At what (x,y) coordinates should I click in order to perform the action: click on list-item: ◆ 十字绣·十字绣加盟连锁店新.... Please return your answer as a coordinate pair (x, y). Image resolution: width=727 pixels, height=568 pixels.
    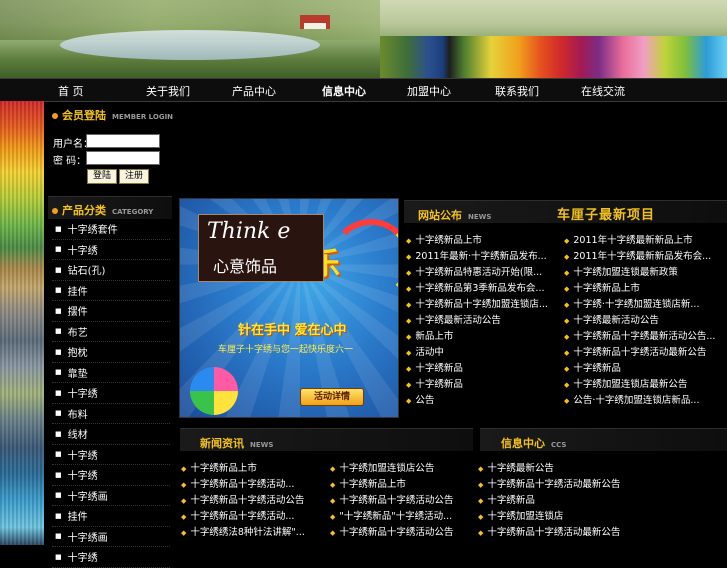
    Looking at the image, I should click on (644, 305).